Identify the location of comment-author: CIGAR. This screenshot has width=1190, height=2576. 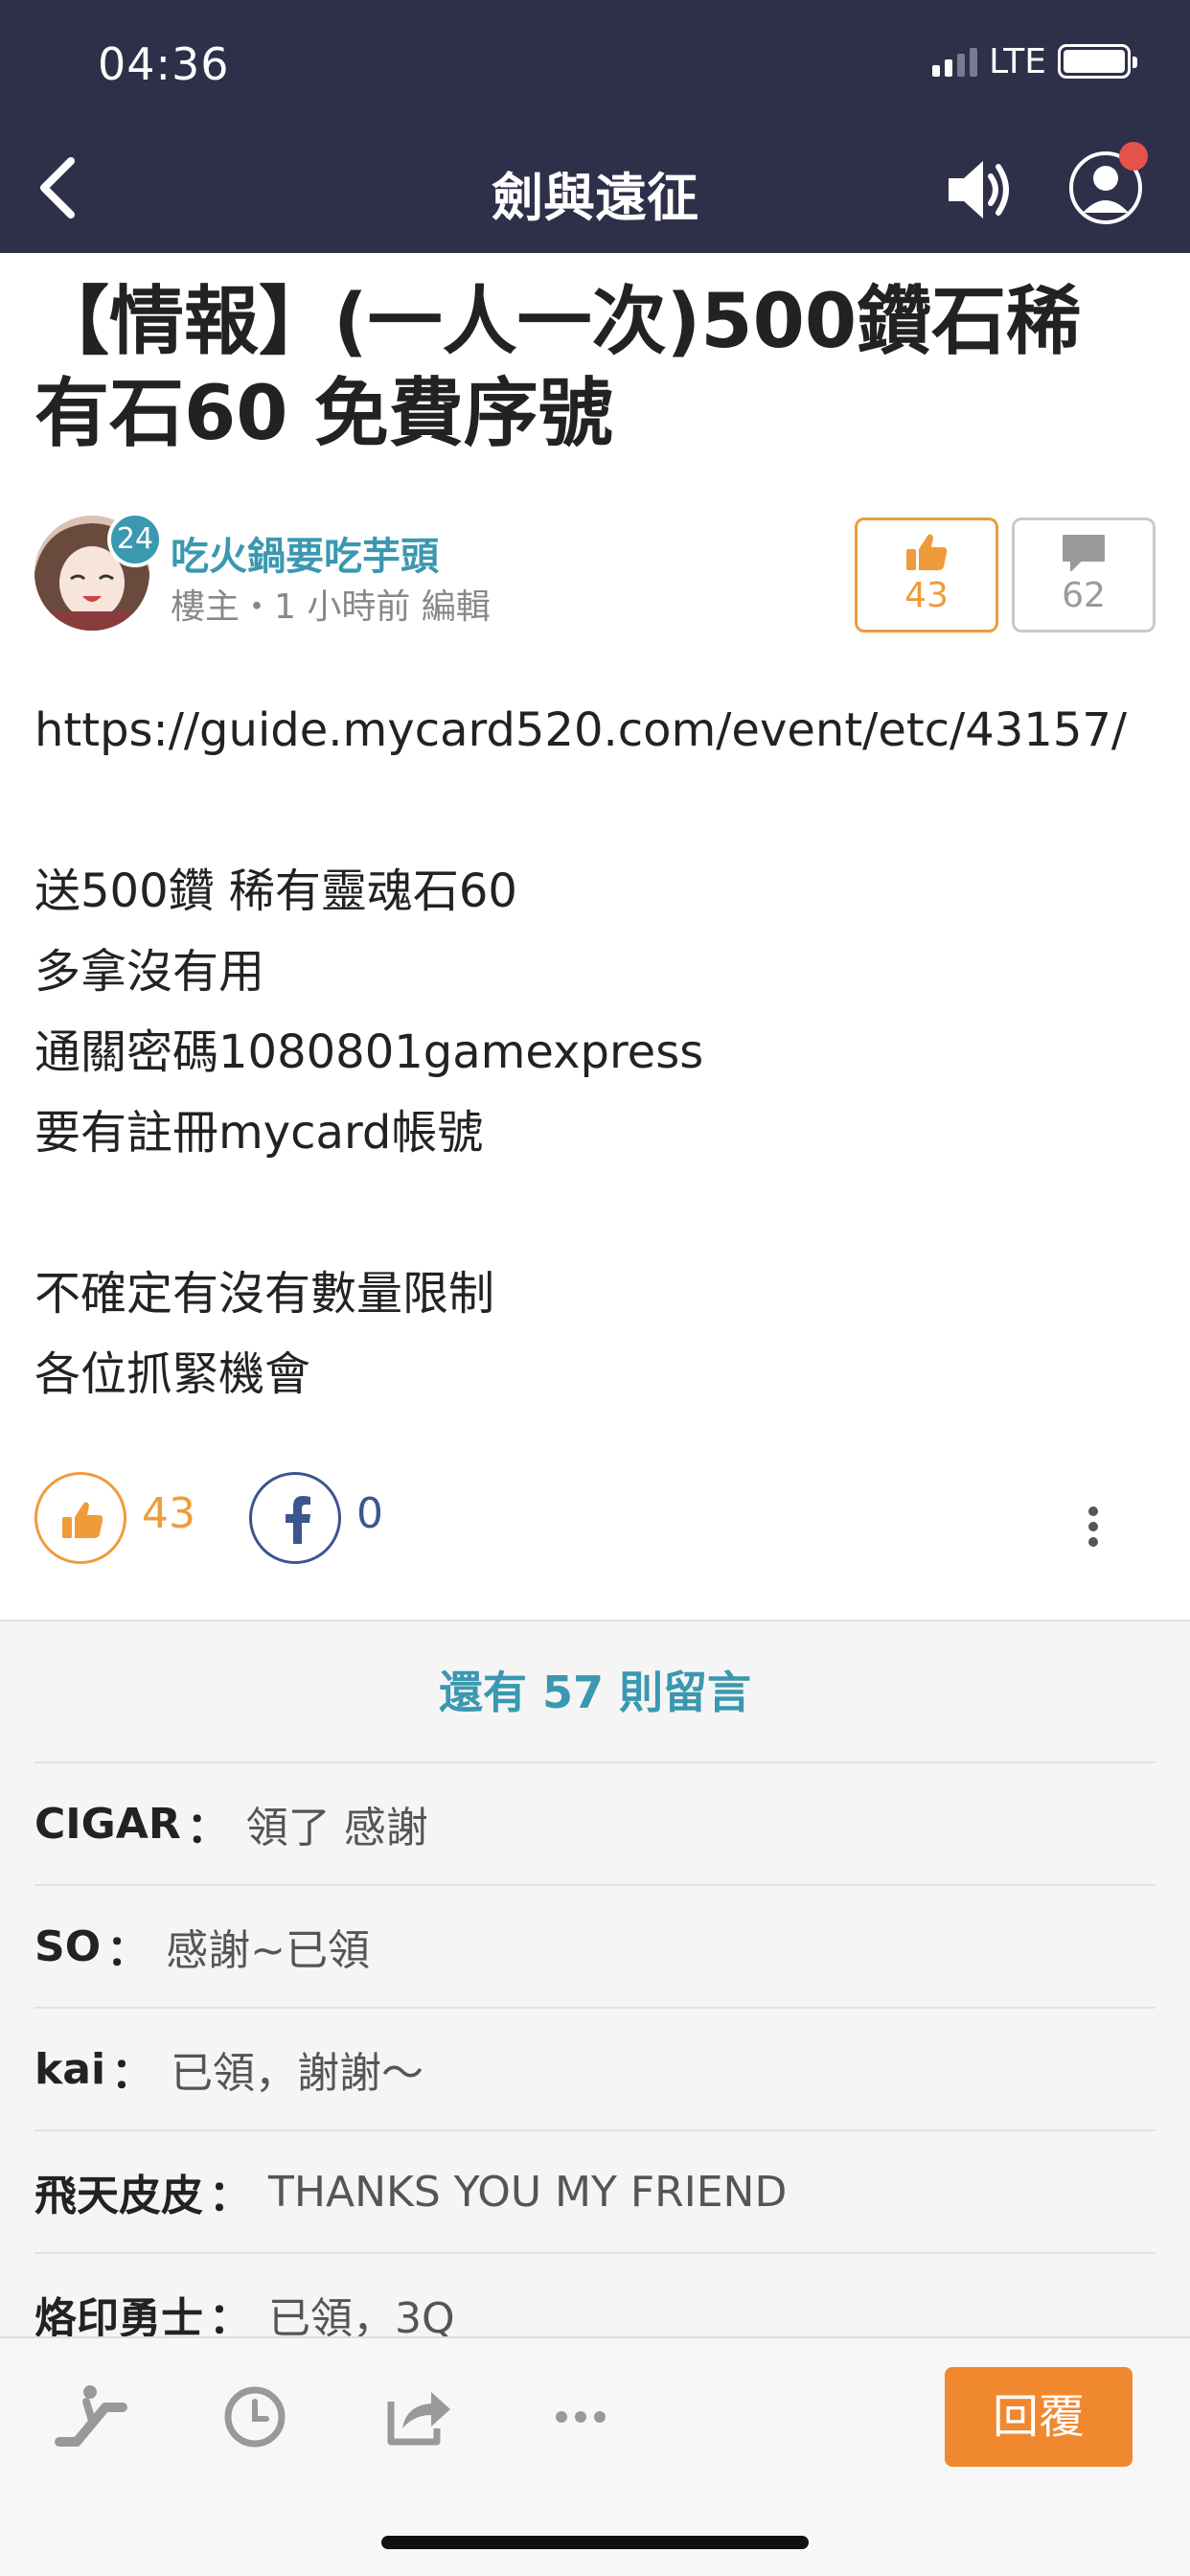
(107, 1824).